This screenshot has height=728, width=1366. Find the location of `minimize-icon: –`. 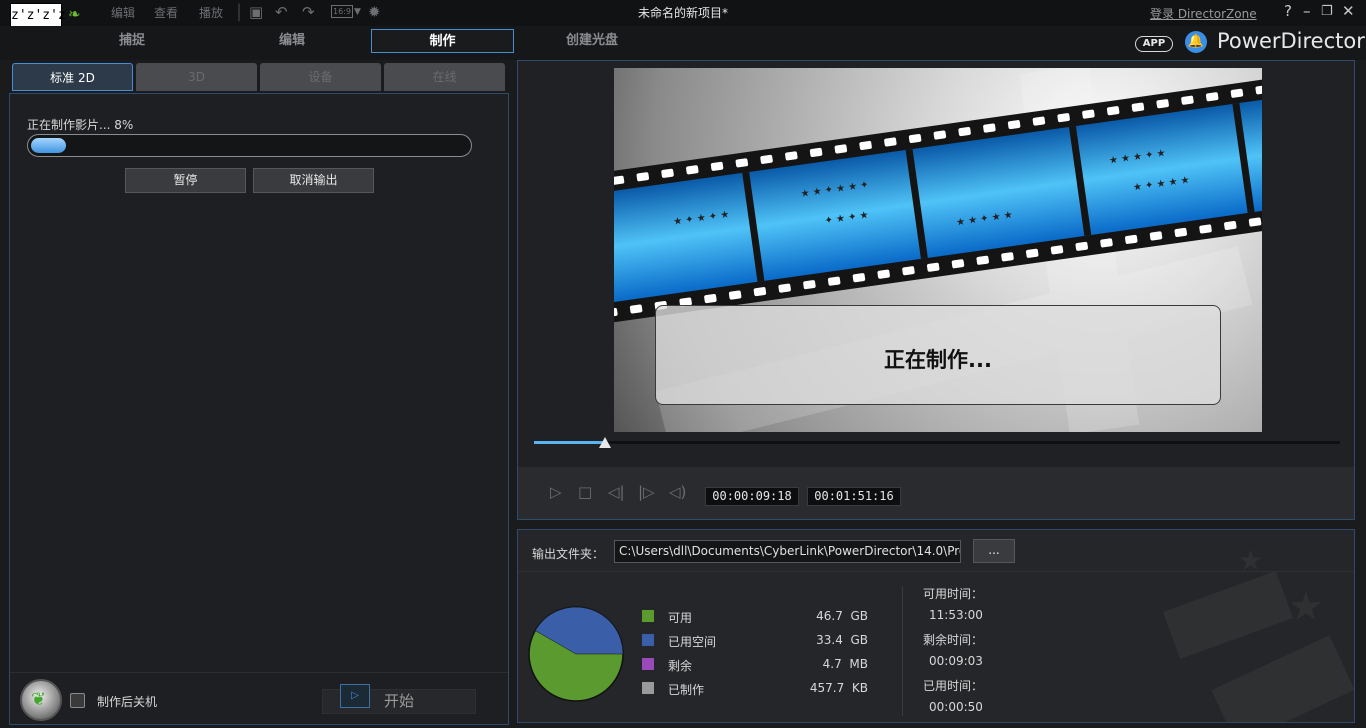

minimize-icon: – is located at coordinates (1307, 11).